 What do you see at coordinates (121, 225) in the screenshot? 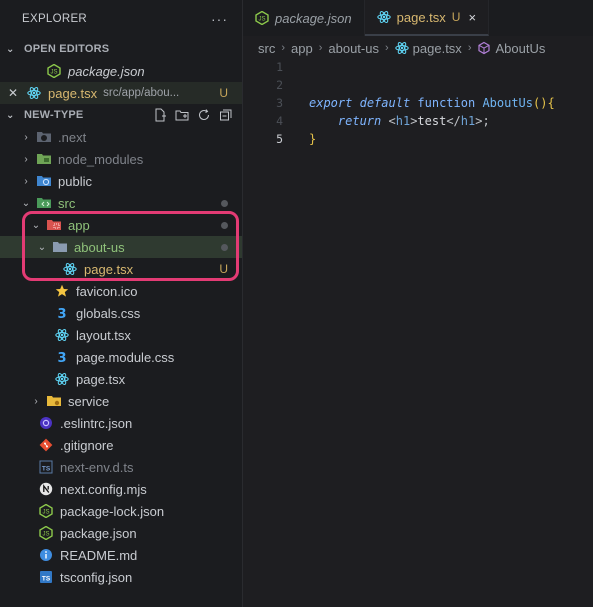
I see `tree-item-app: ⌄ app` at bounding box center [121, 225].